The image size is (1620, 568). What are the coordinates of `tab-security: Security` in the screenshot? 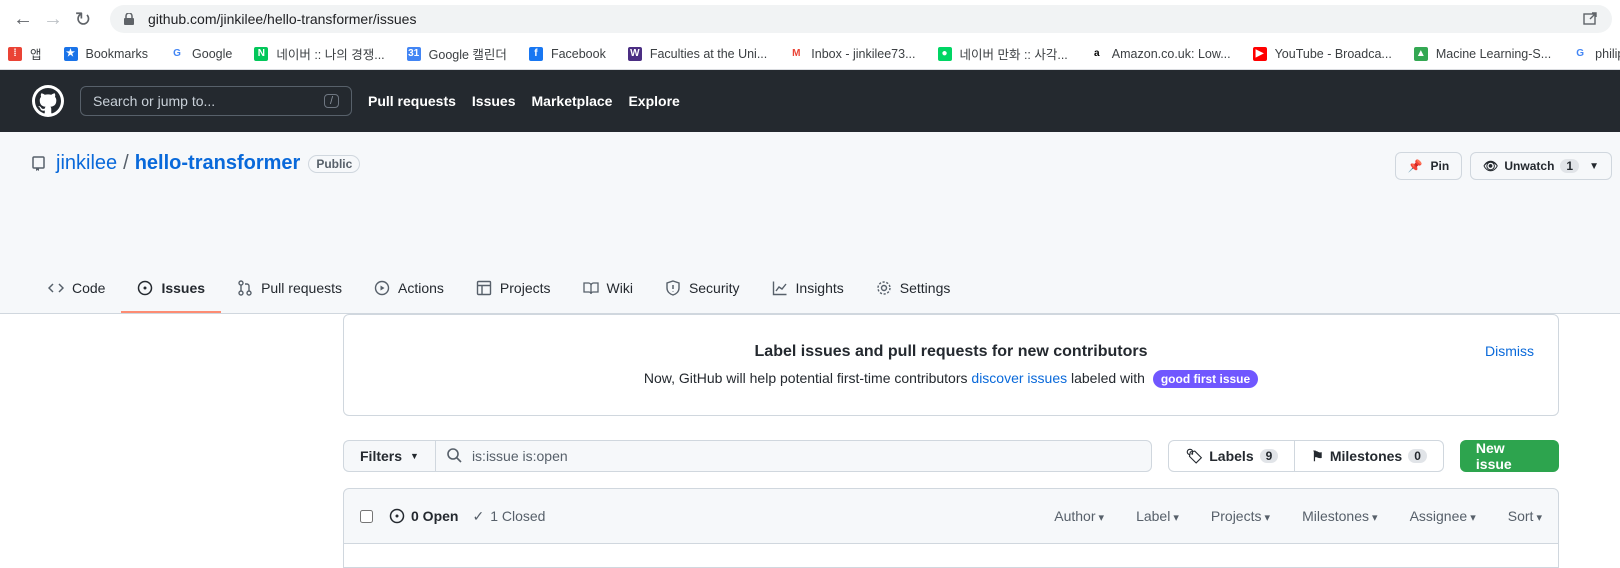 It's located at (702, 289).